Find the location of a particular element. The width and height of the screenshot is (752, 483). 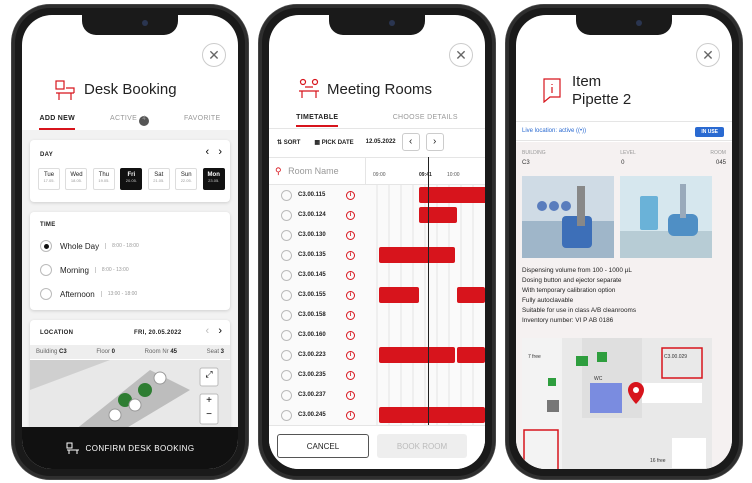

day-option: Sun 22.05. is located at coordinates (186, 179).